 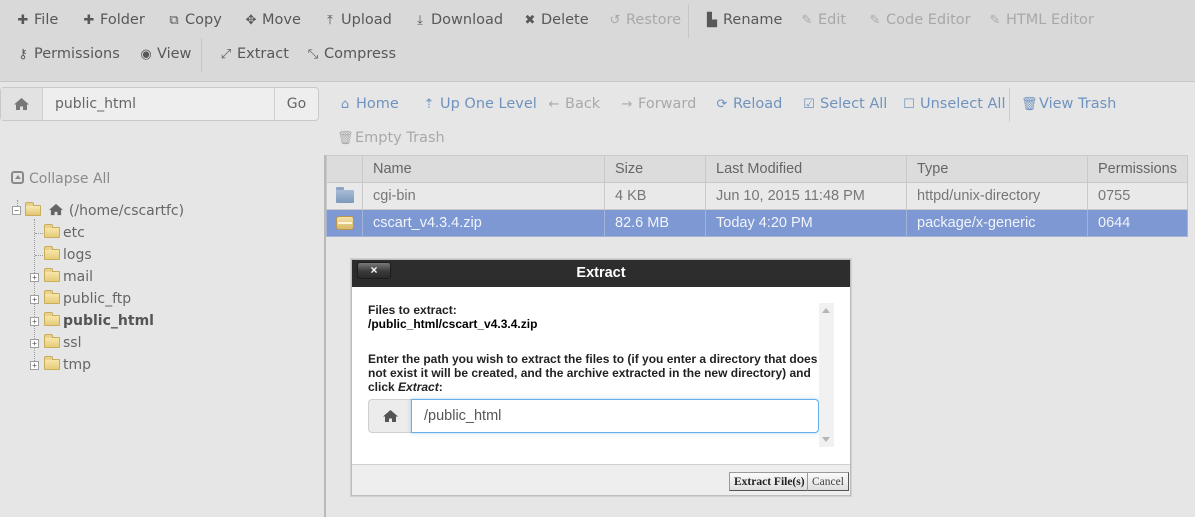 I want to click on home-icon, so click(x=21, y=104).